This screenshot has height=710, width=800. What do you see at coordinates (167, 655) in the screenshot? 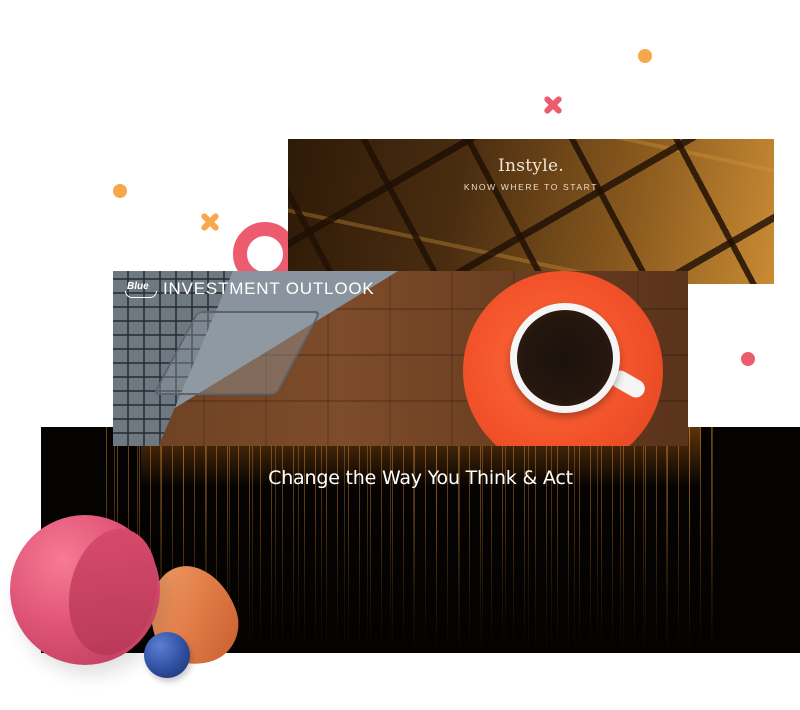
I see `blue-sphere-shape` at bounding box center [167, 655].